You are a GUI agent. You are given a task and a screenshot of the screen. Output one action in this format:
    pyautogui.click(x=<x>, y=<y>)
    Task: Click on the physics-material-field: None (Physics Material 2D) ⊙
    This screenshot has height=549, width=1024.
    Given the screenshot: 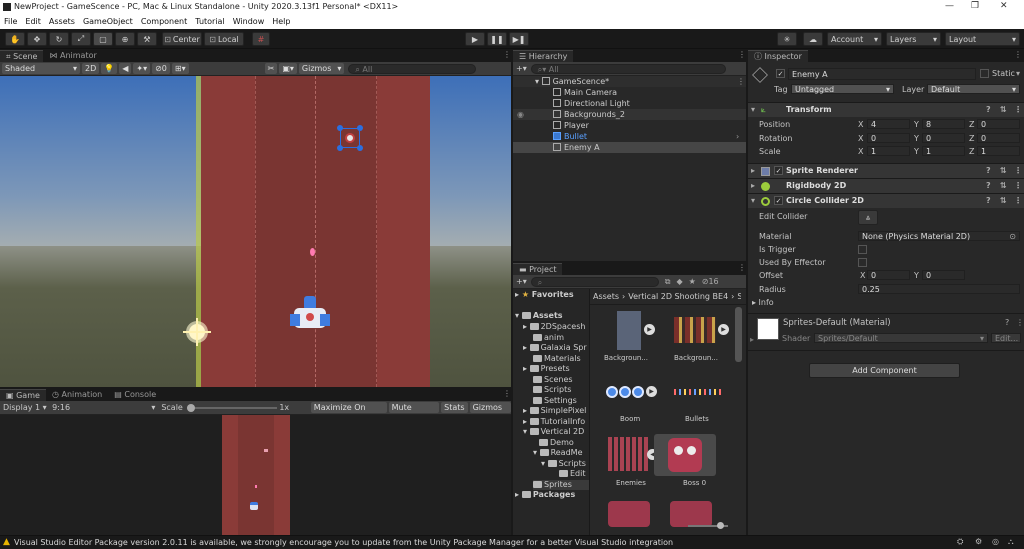 What is the action you would take?
    pyautogui.click(x=939, y=236)
    